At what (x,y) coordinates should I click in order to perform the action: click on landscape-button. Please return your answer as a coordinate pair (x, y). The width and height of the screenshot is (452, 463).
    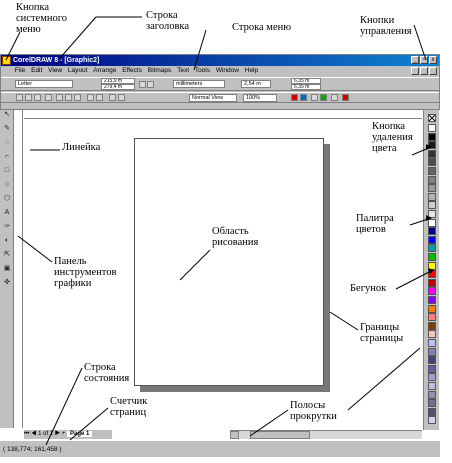
    Looking at the image, I should click on (150, 84).